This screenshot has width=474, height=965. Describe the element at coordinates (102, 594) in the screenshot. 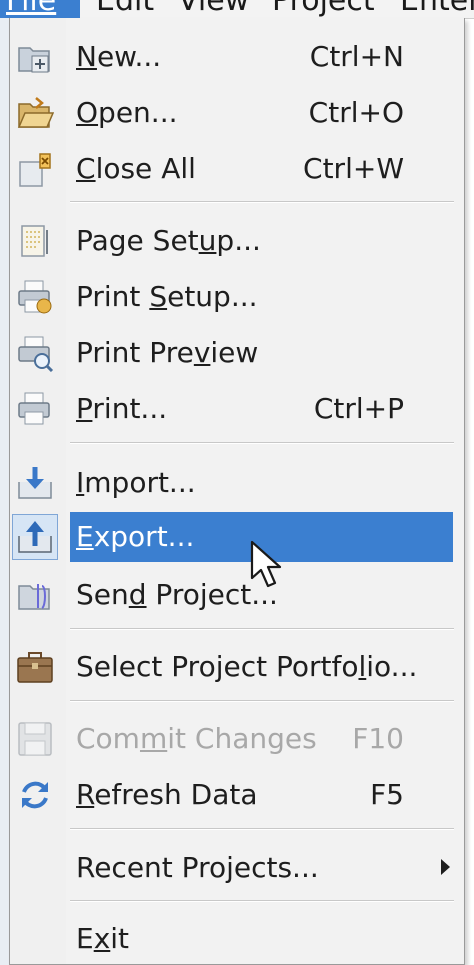

I see `menu-label: Sen` at that location.